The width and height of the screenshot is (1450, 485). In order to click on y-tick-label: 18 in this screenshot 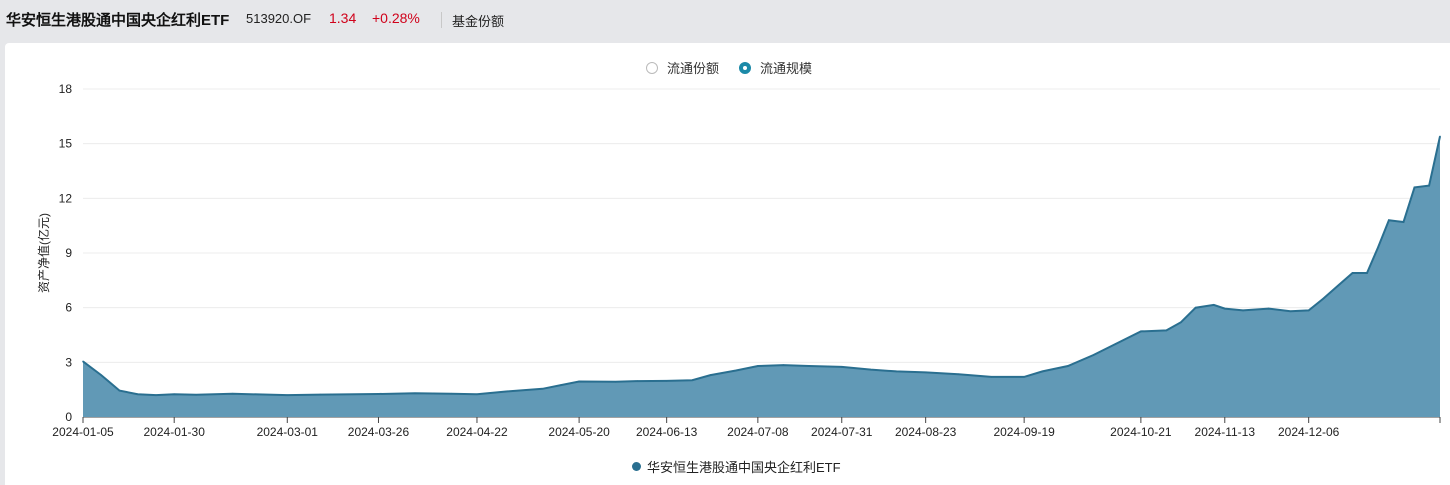, I will do `click(66, 89)`.